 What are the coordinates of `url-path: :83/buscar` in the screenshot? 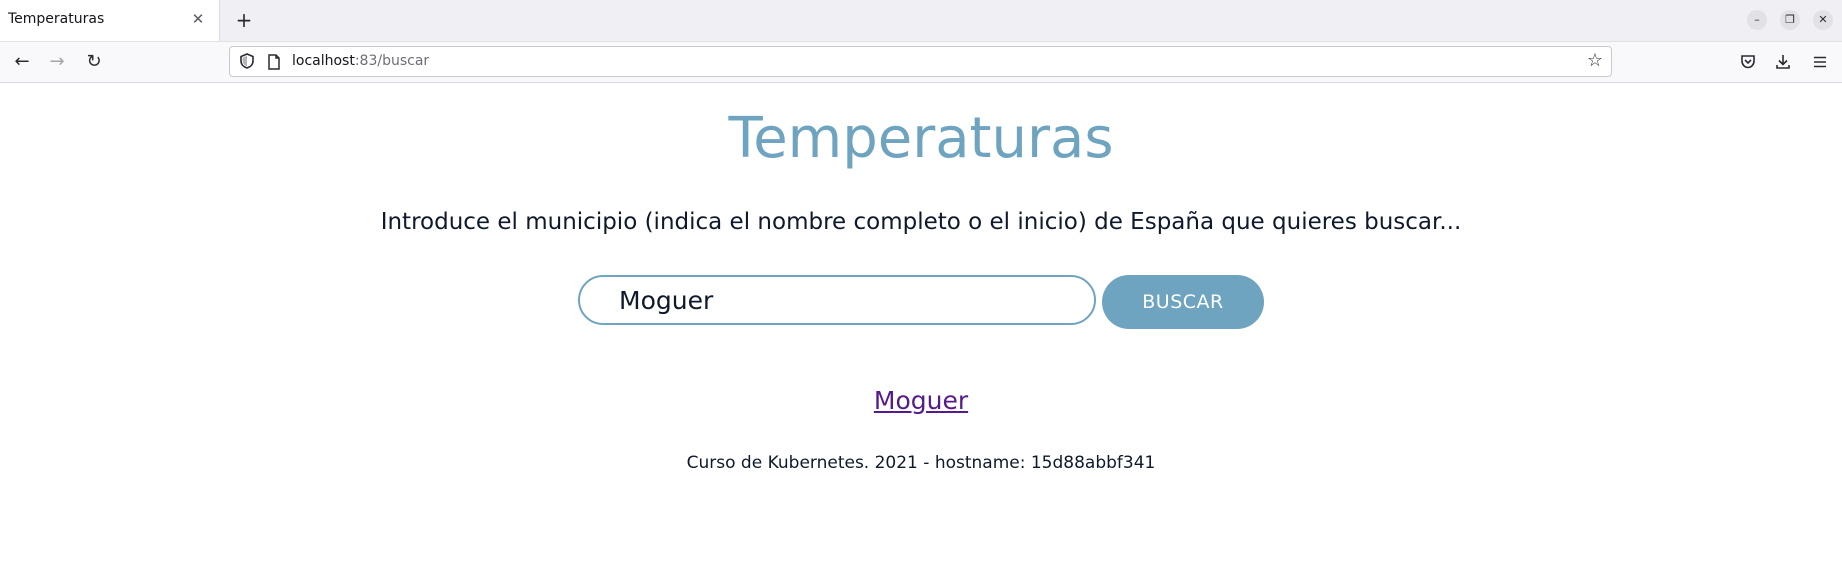 It's located at (392, 61).